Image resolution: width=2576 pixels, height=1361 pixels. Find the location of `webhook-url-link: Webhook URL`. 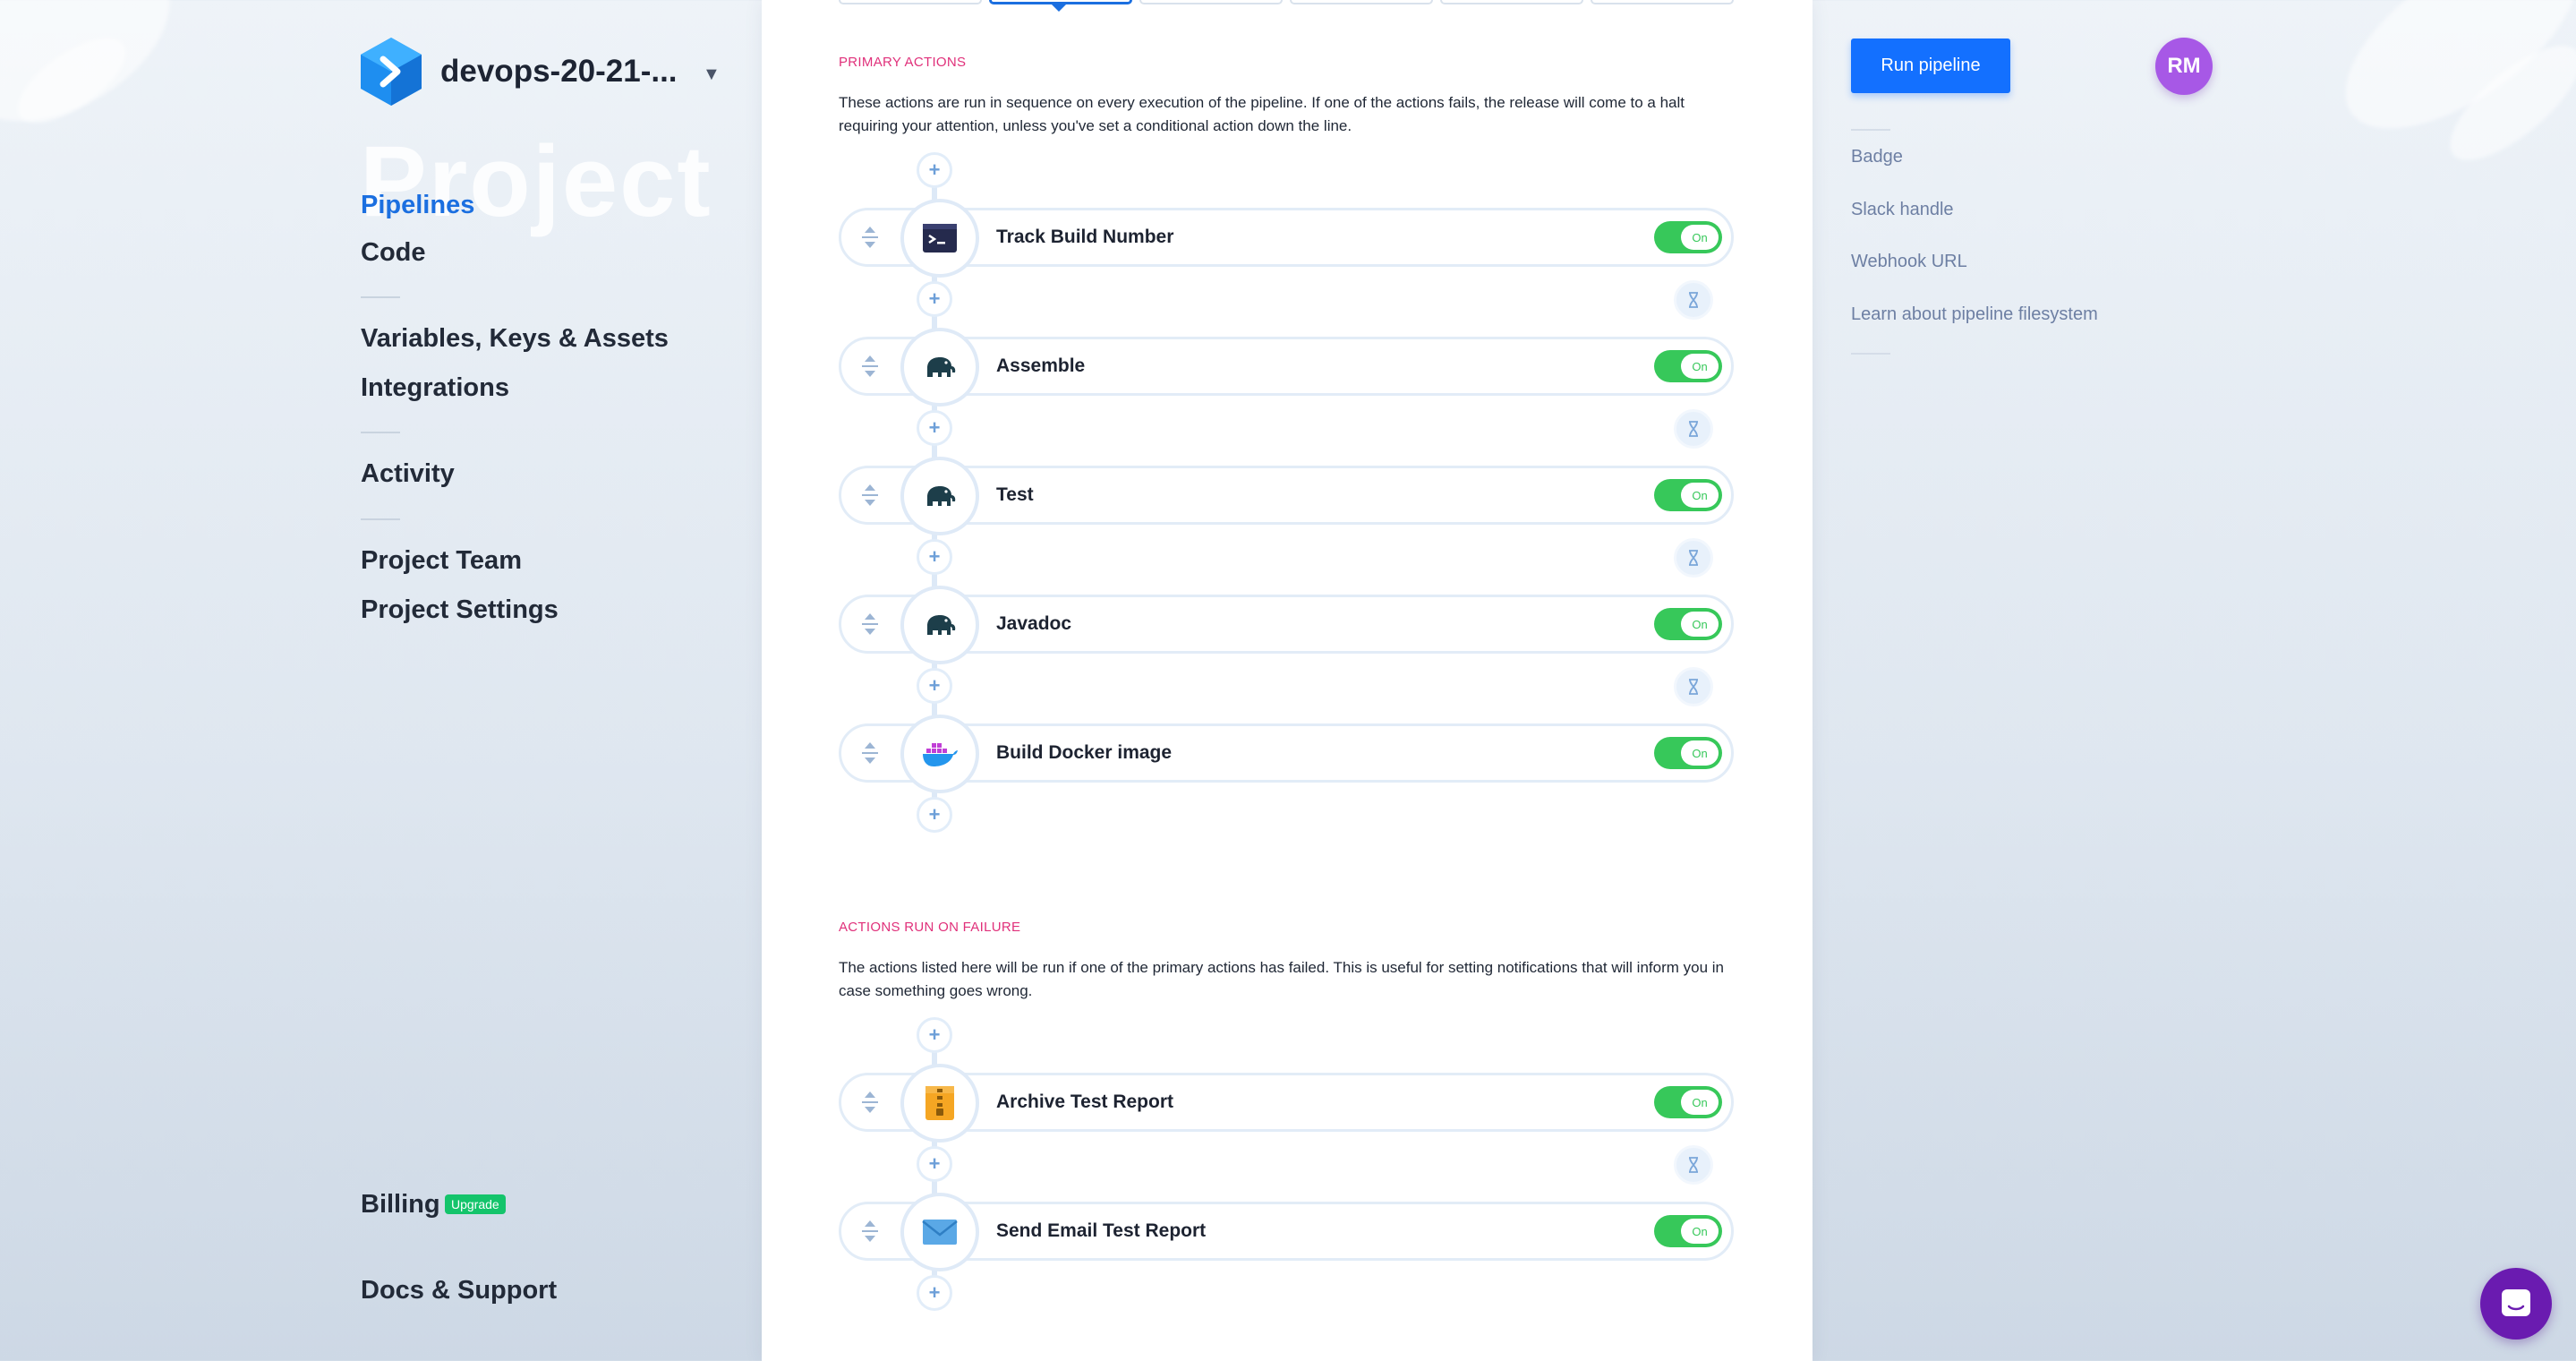

webhook-url-link: Webhook URL is located at coordinates (1909, 262).